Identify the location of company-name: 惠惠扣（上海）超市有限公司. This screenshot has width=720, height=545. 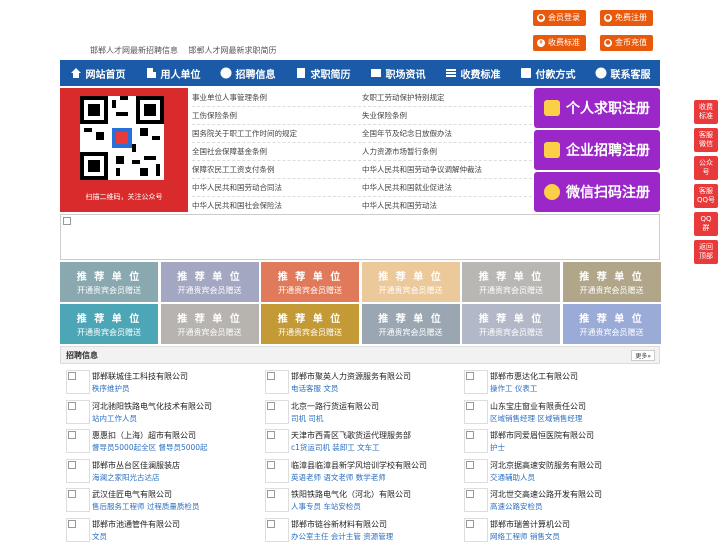
(144, 435).